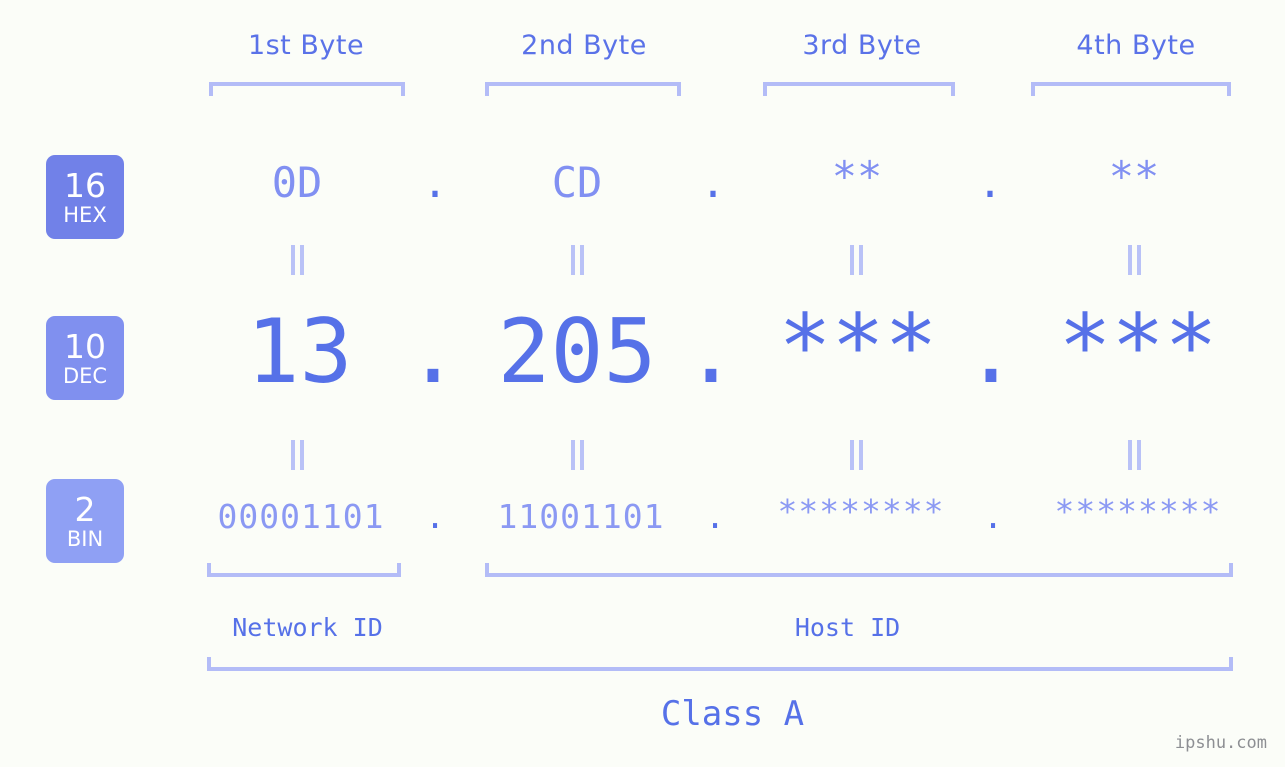 The width and height of the screenshot is (1285, 767). Describe the element at coordinates (299, 351) in the screenshot. I see `dec-value-byte-1: 13` at that location.